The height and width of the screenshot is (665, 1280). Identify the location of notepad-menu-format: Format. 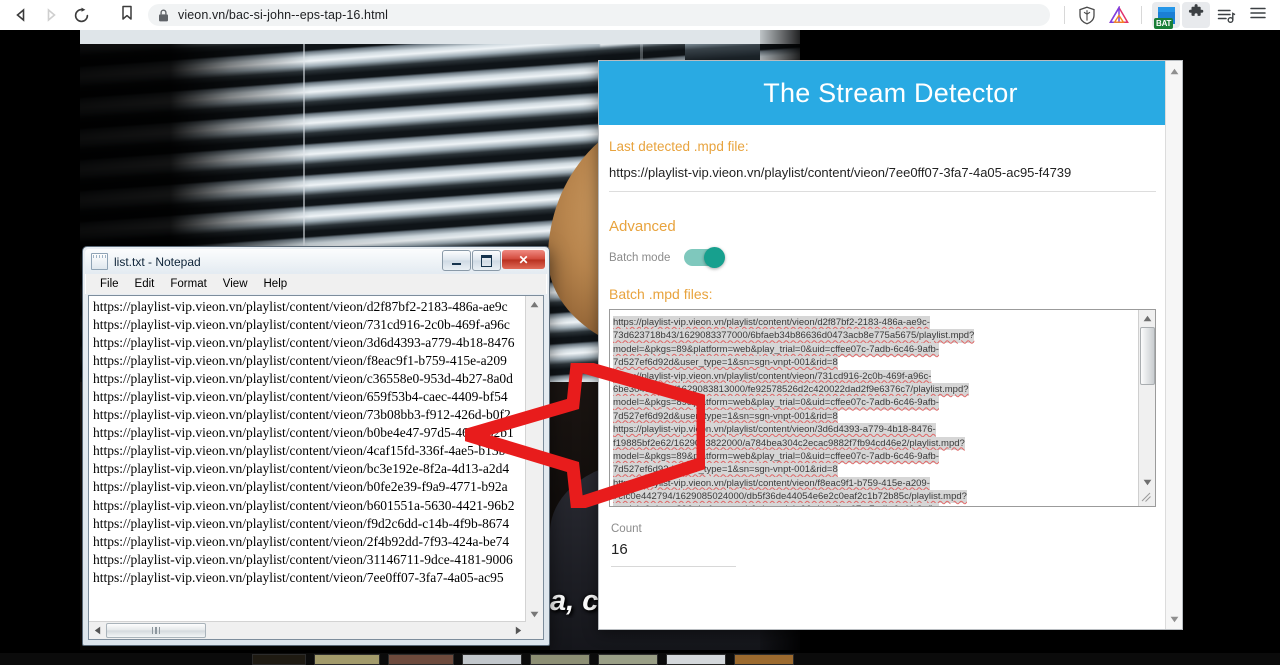
(188, 284).